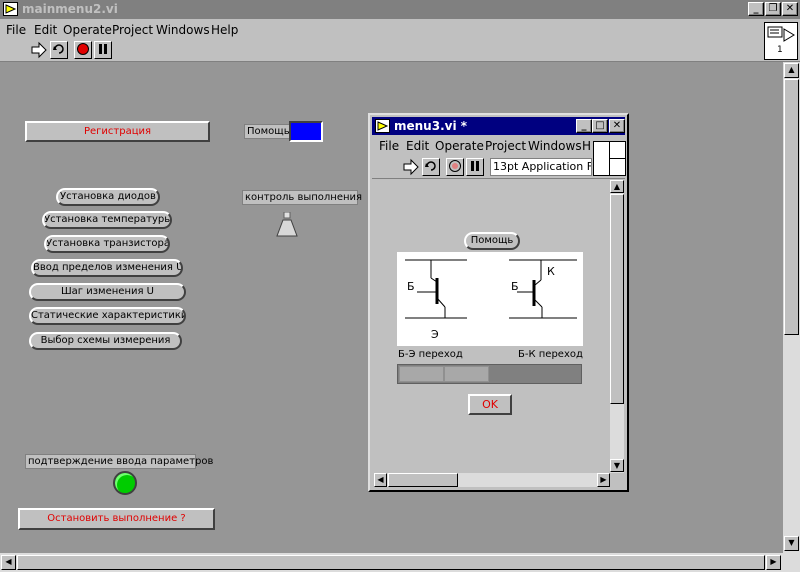 This screenshot has height=572, width=800. Describe the element at coordinates (107, 268) in the screenshot. I see `voltage-range-button: Ввод пределов изменения U` at that location.